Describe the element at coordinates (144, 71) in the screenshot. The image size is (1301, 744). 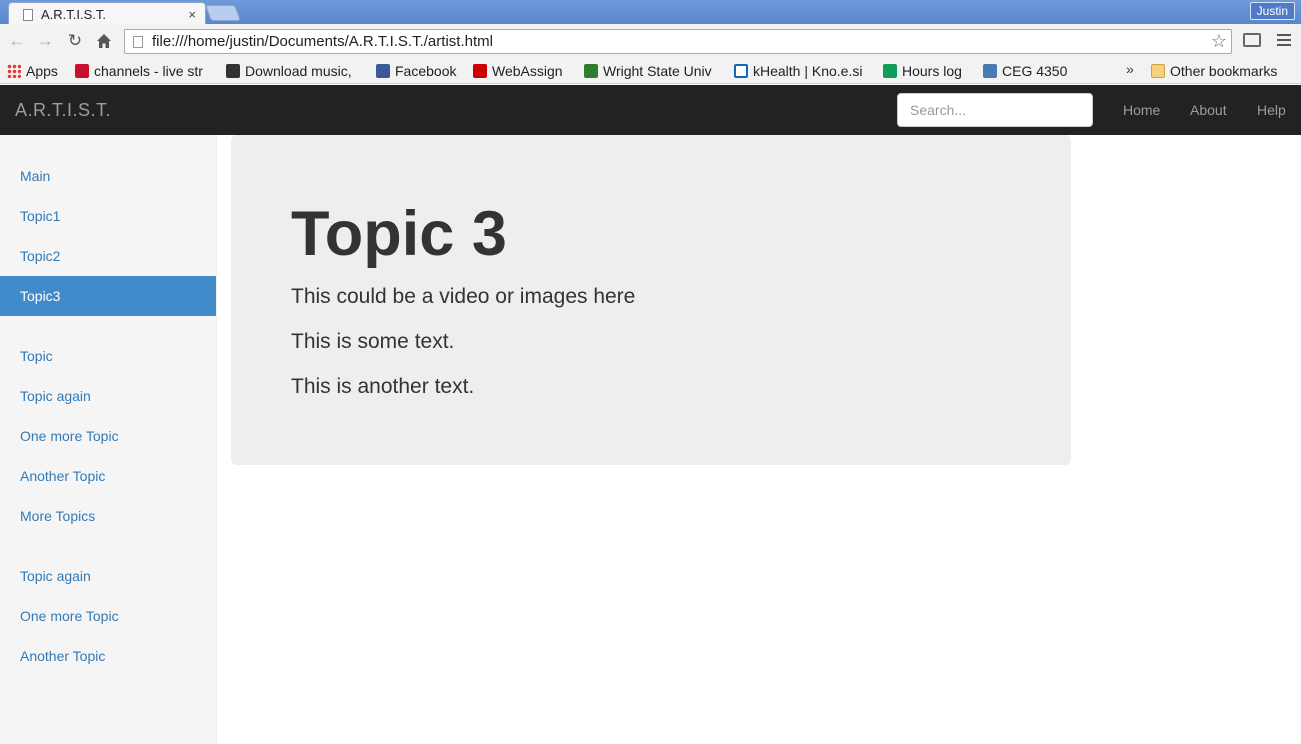
I see `bookmark-channels: channels - live str` at that location.